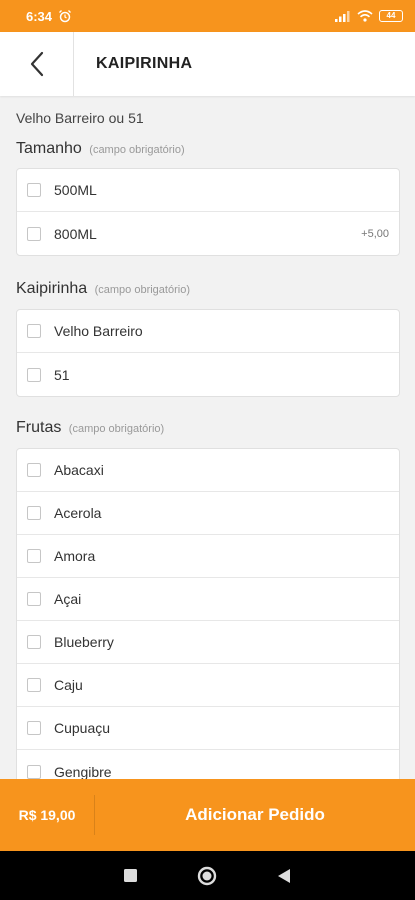 This screenshot has height=900, width=415. What do you see at coordinates (75, 556) in the screenshot?
I see `option-label: Amora` at bounding box center [75, 556].